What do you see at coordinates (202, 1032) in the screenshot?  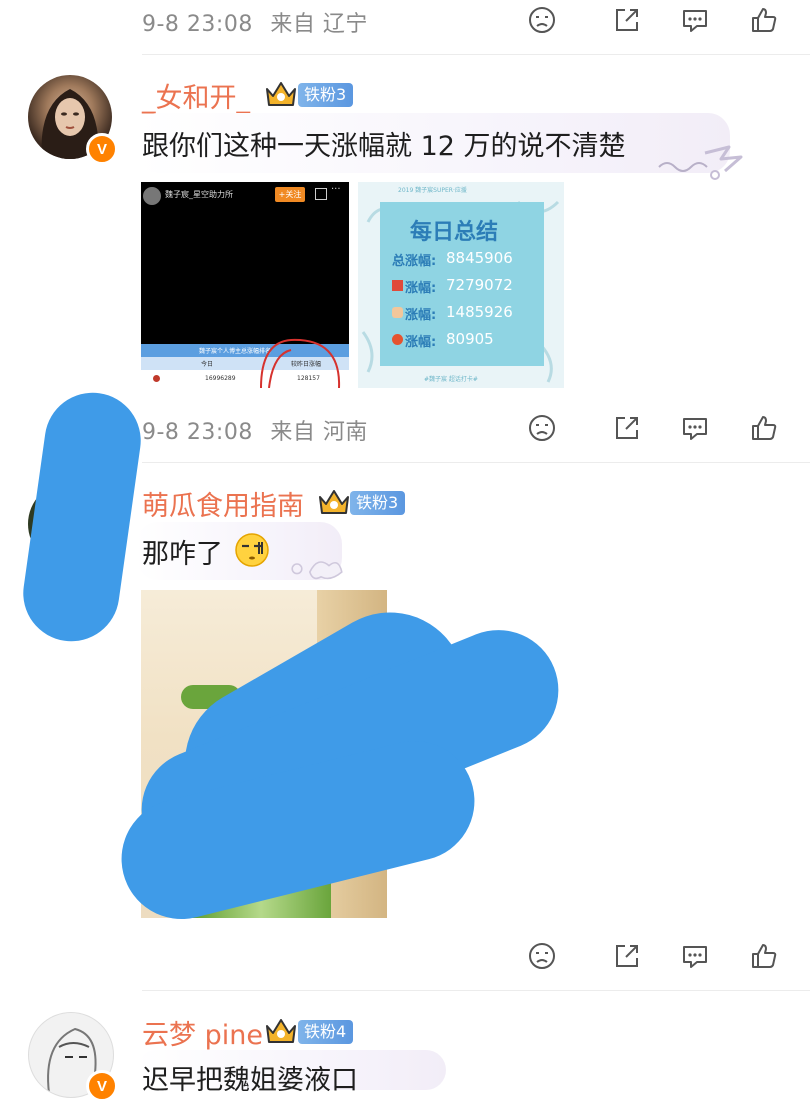 I see `username: 云梦 pine` at bounding box center [202, 1032].